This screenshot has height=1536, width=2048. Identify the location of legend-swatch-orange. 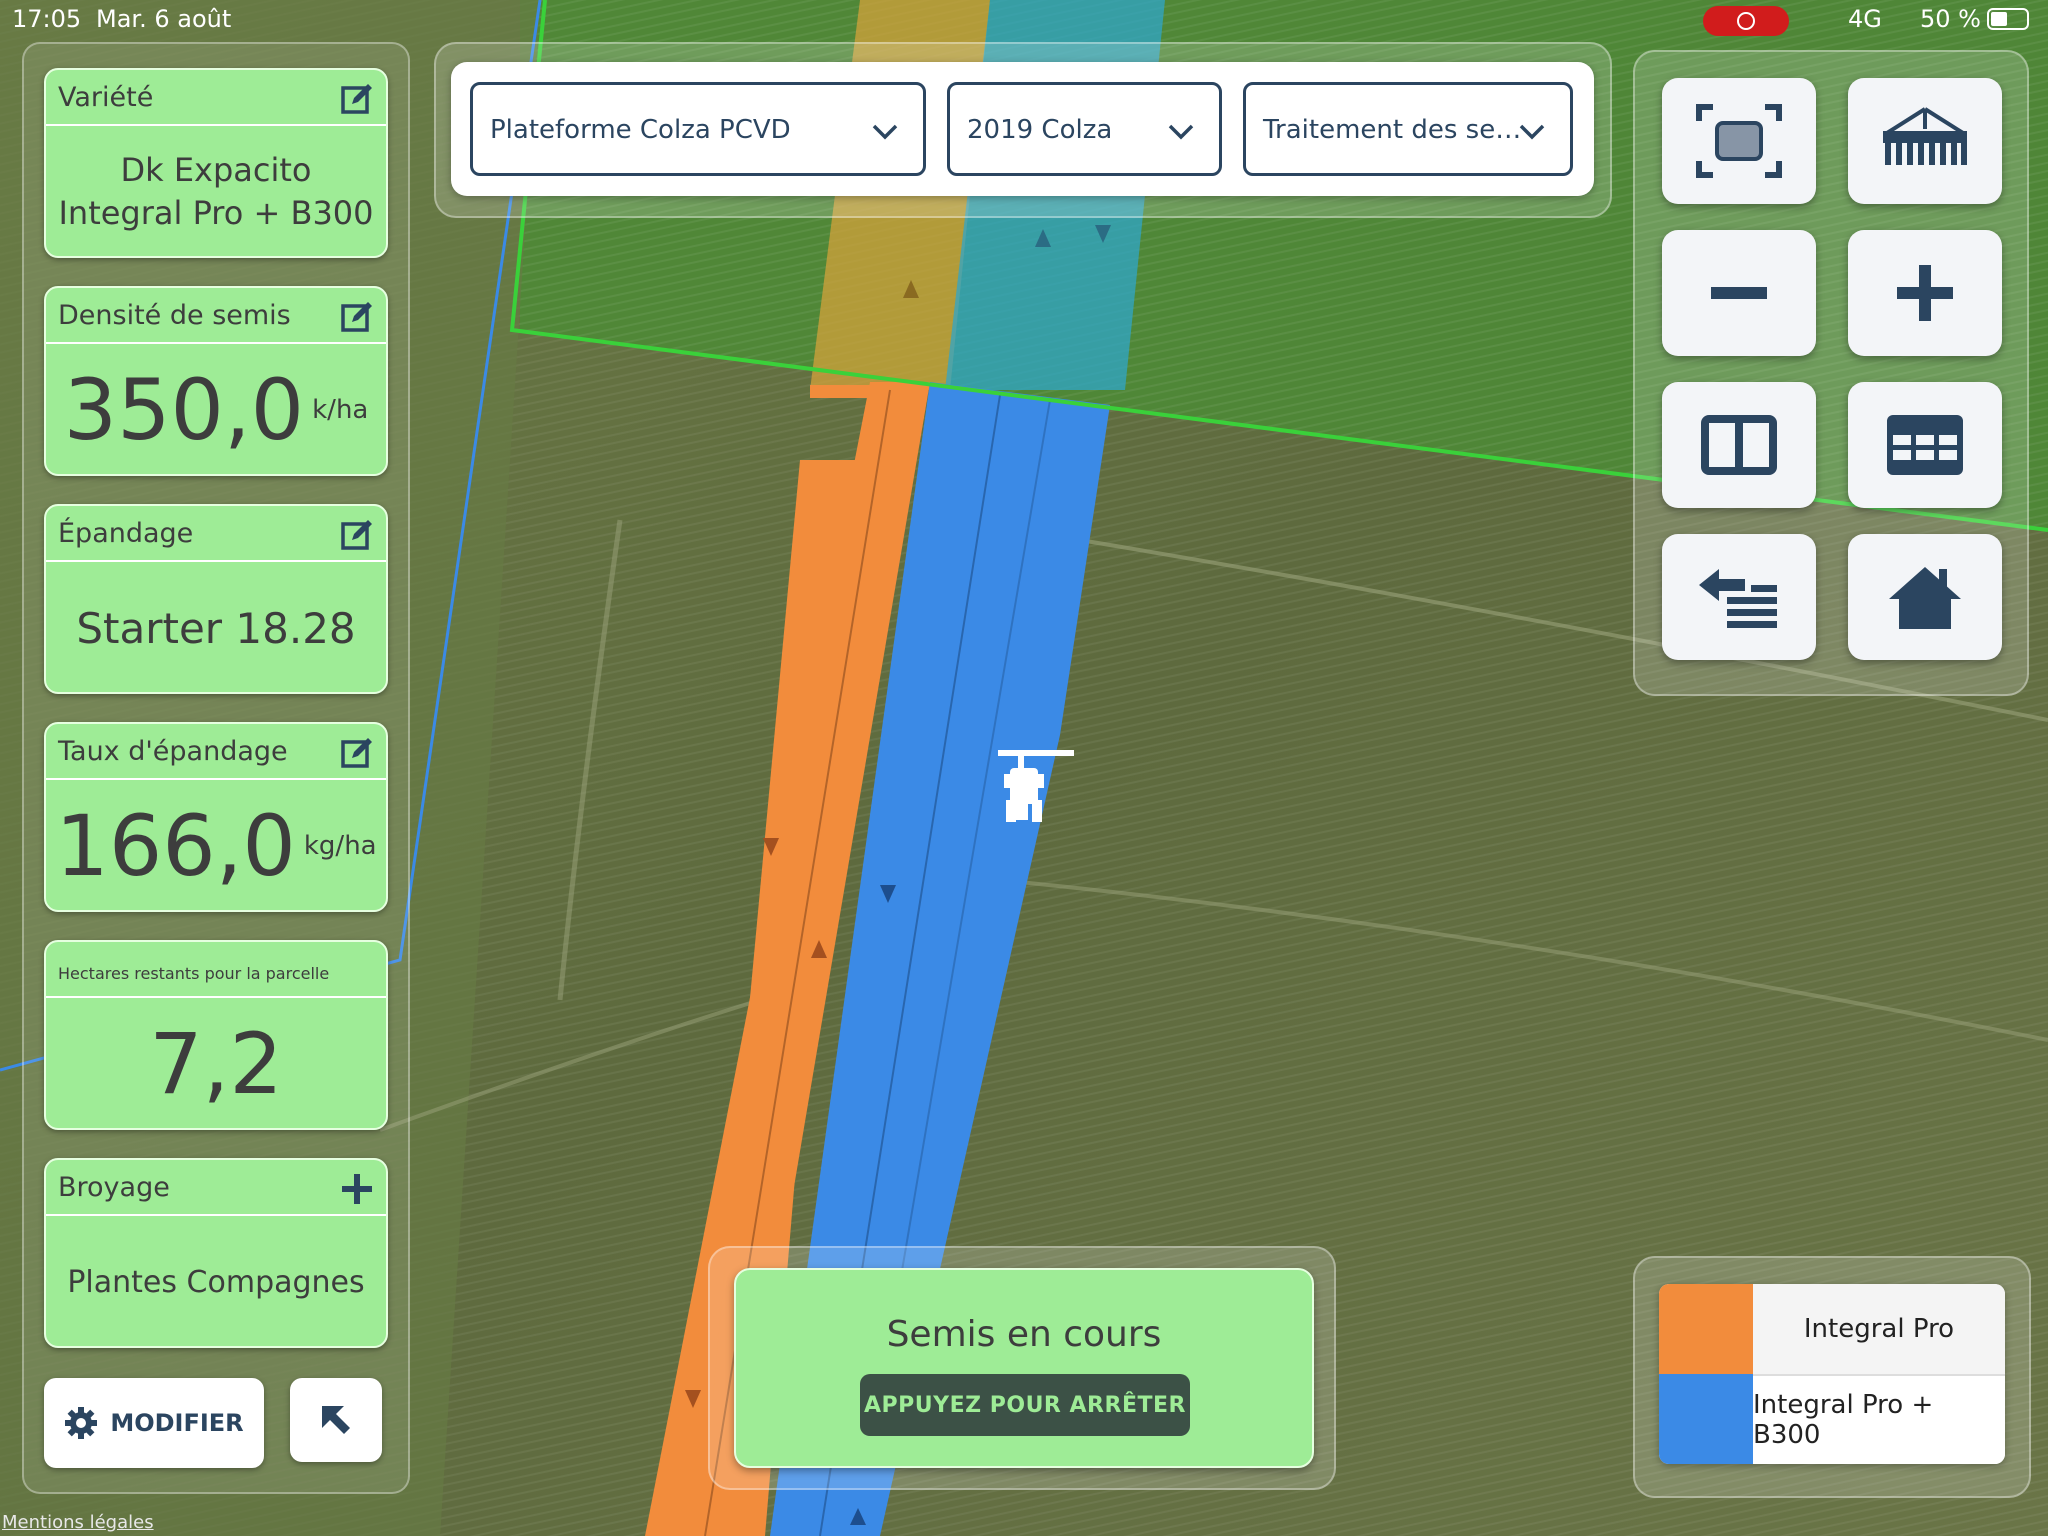
(1706, 1329).